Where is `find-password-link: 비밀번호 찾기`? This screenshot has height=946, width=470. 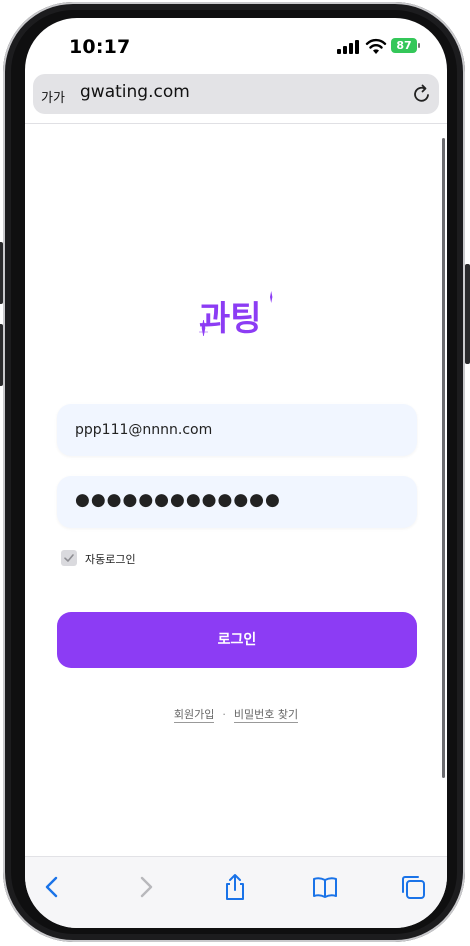
find-password-link: 비밀번호 찾기 is located at coordinates (266, 715).